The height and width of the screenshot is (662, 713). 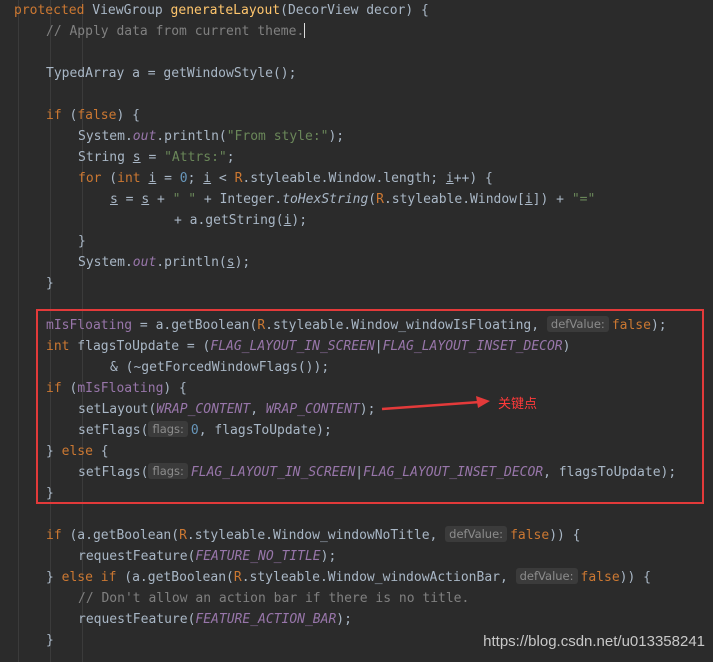 I want to click on code-line: if (false) {, so click(x=70, y=115).